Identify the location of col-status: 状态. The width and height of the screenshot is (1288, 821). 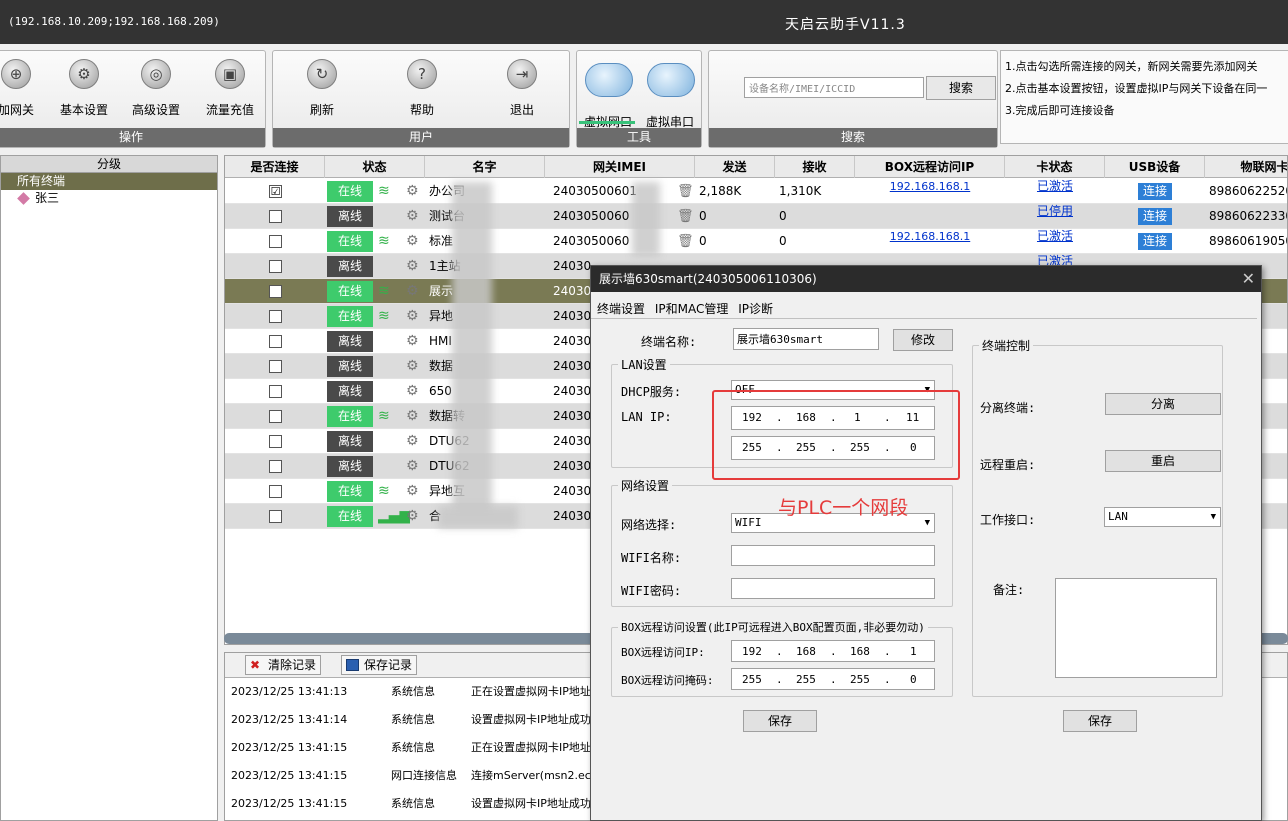
(375, 167).